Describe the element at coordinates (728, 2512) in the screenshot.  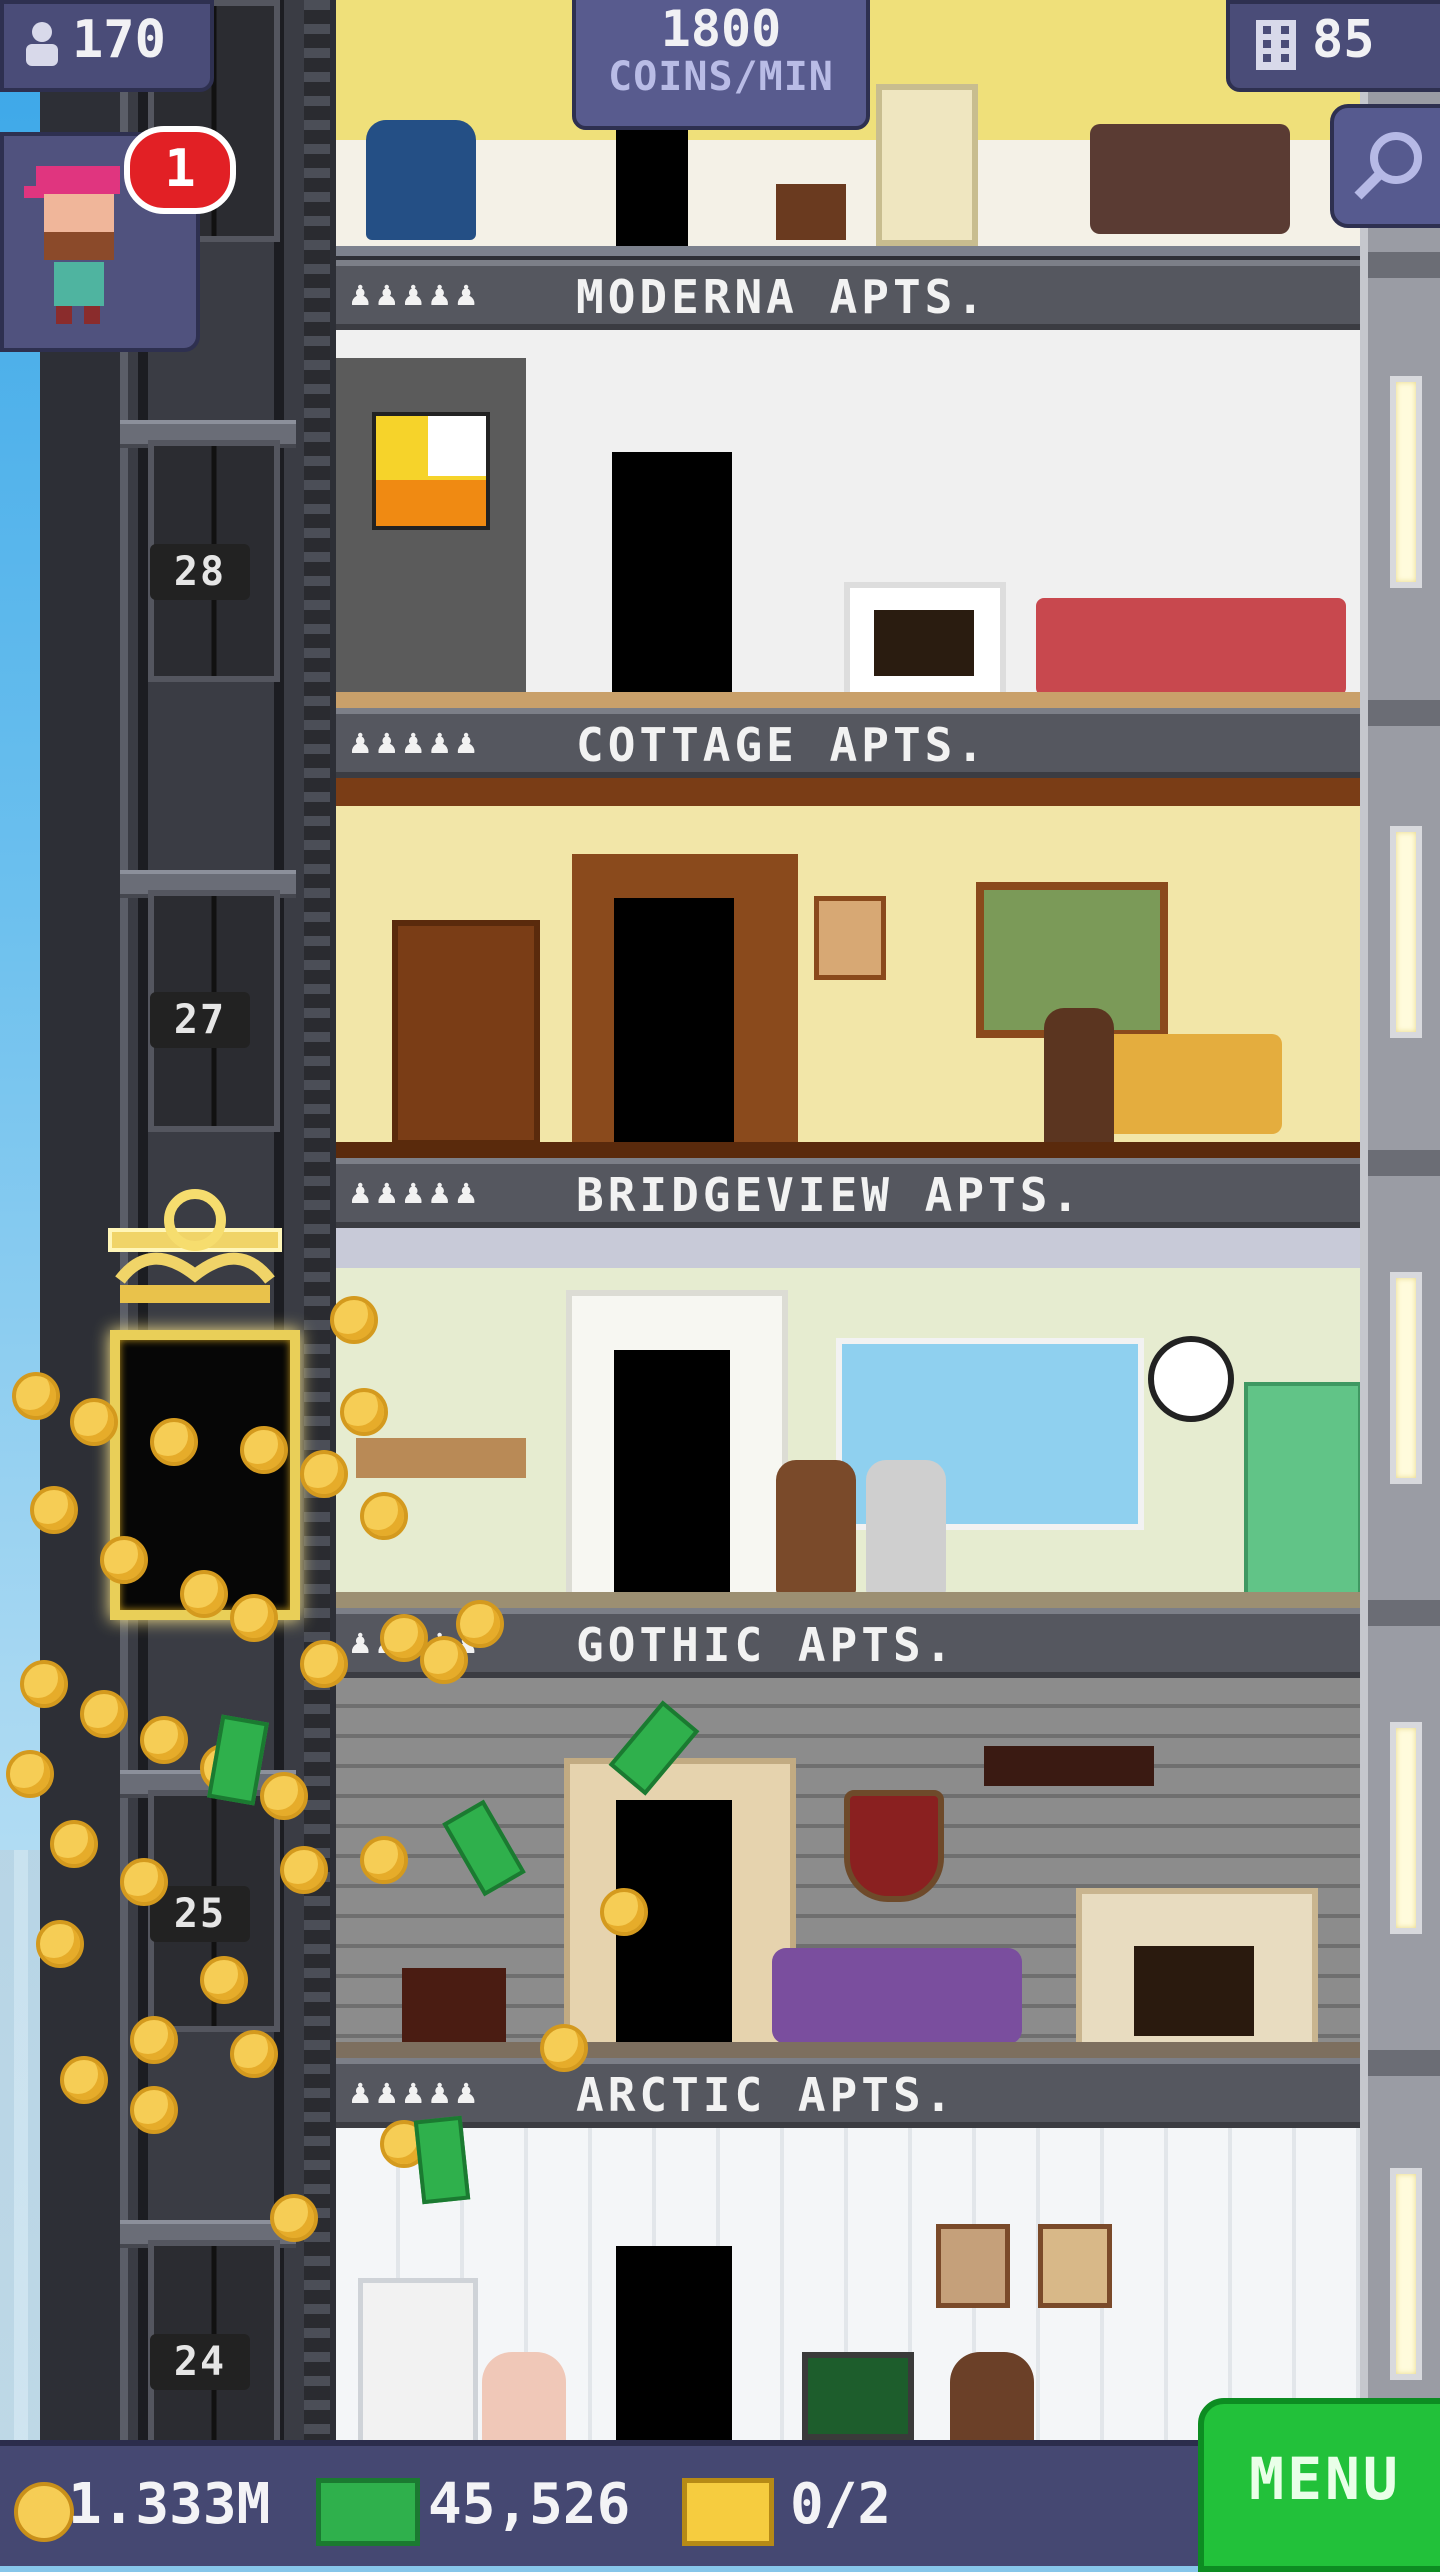
I see `vip-ticket-icon` at that location.